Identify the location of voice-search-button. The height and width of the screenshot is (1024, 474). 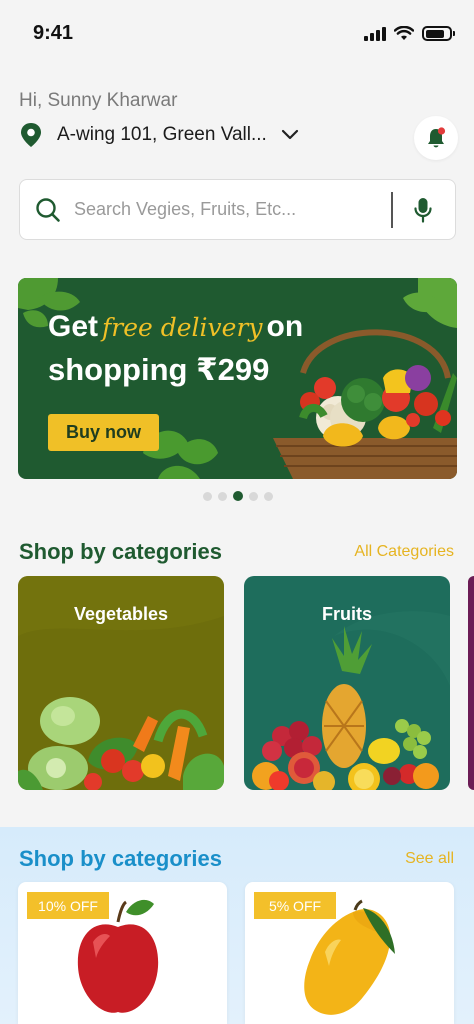
(423, 210).